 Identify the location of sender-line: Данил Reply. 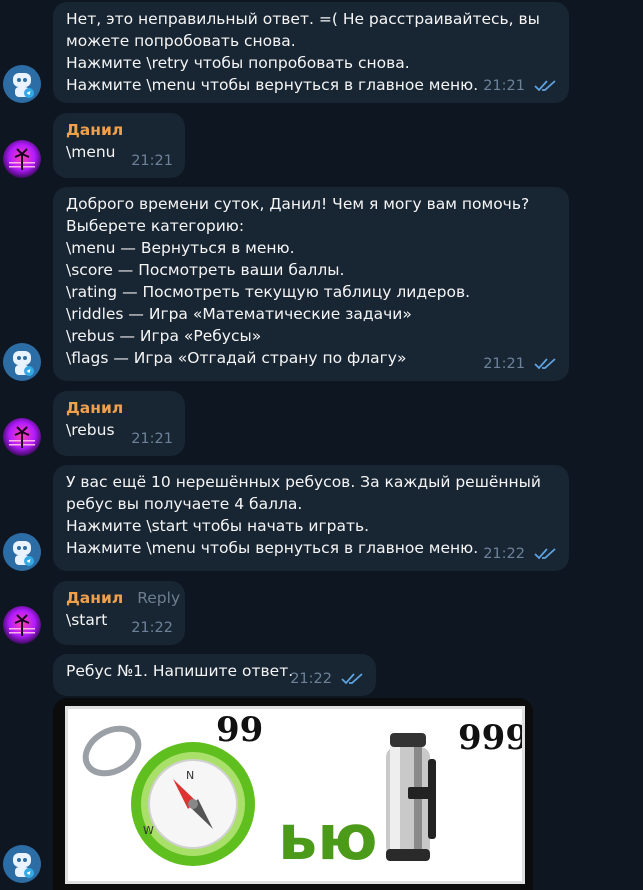
(123, 598).